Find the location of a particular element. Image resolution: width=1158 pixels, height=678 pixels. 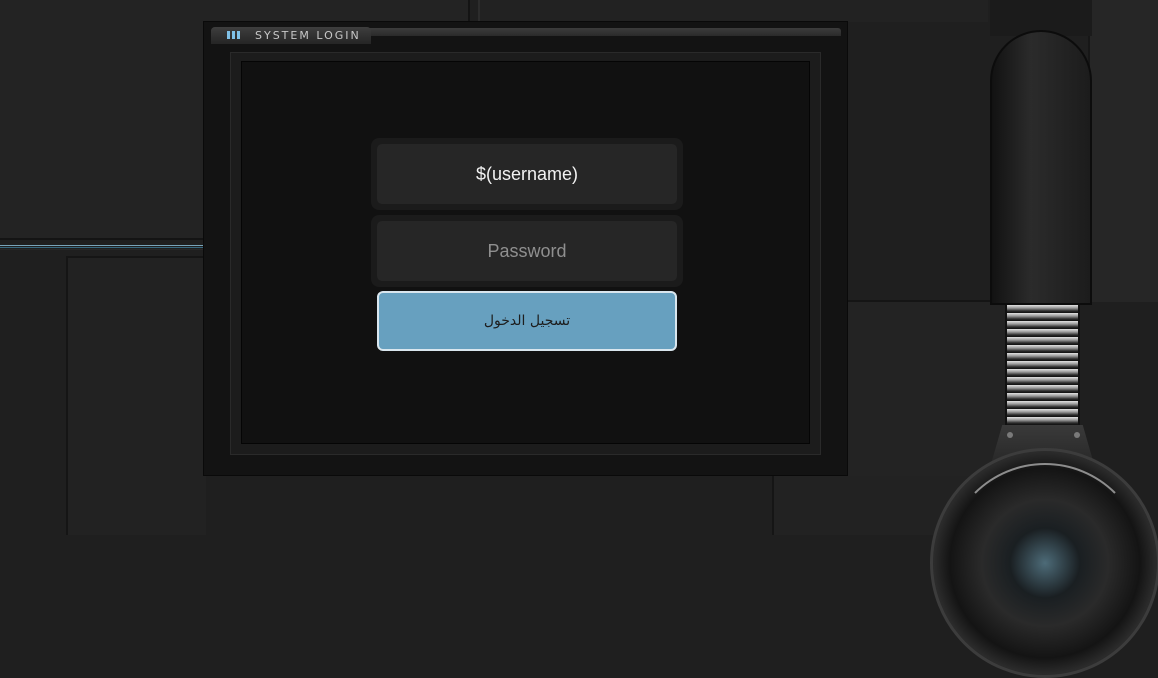

username-field-frame is located at coordinates (527, 174).